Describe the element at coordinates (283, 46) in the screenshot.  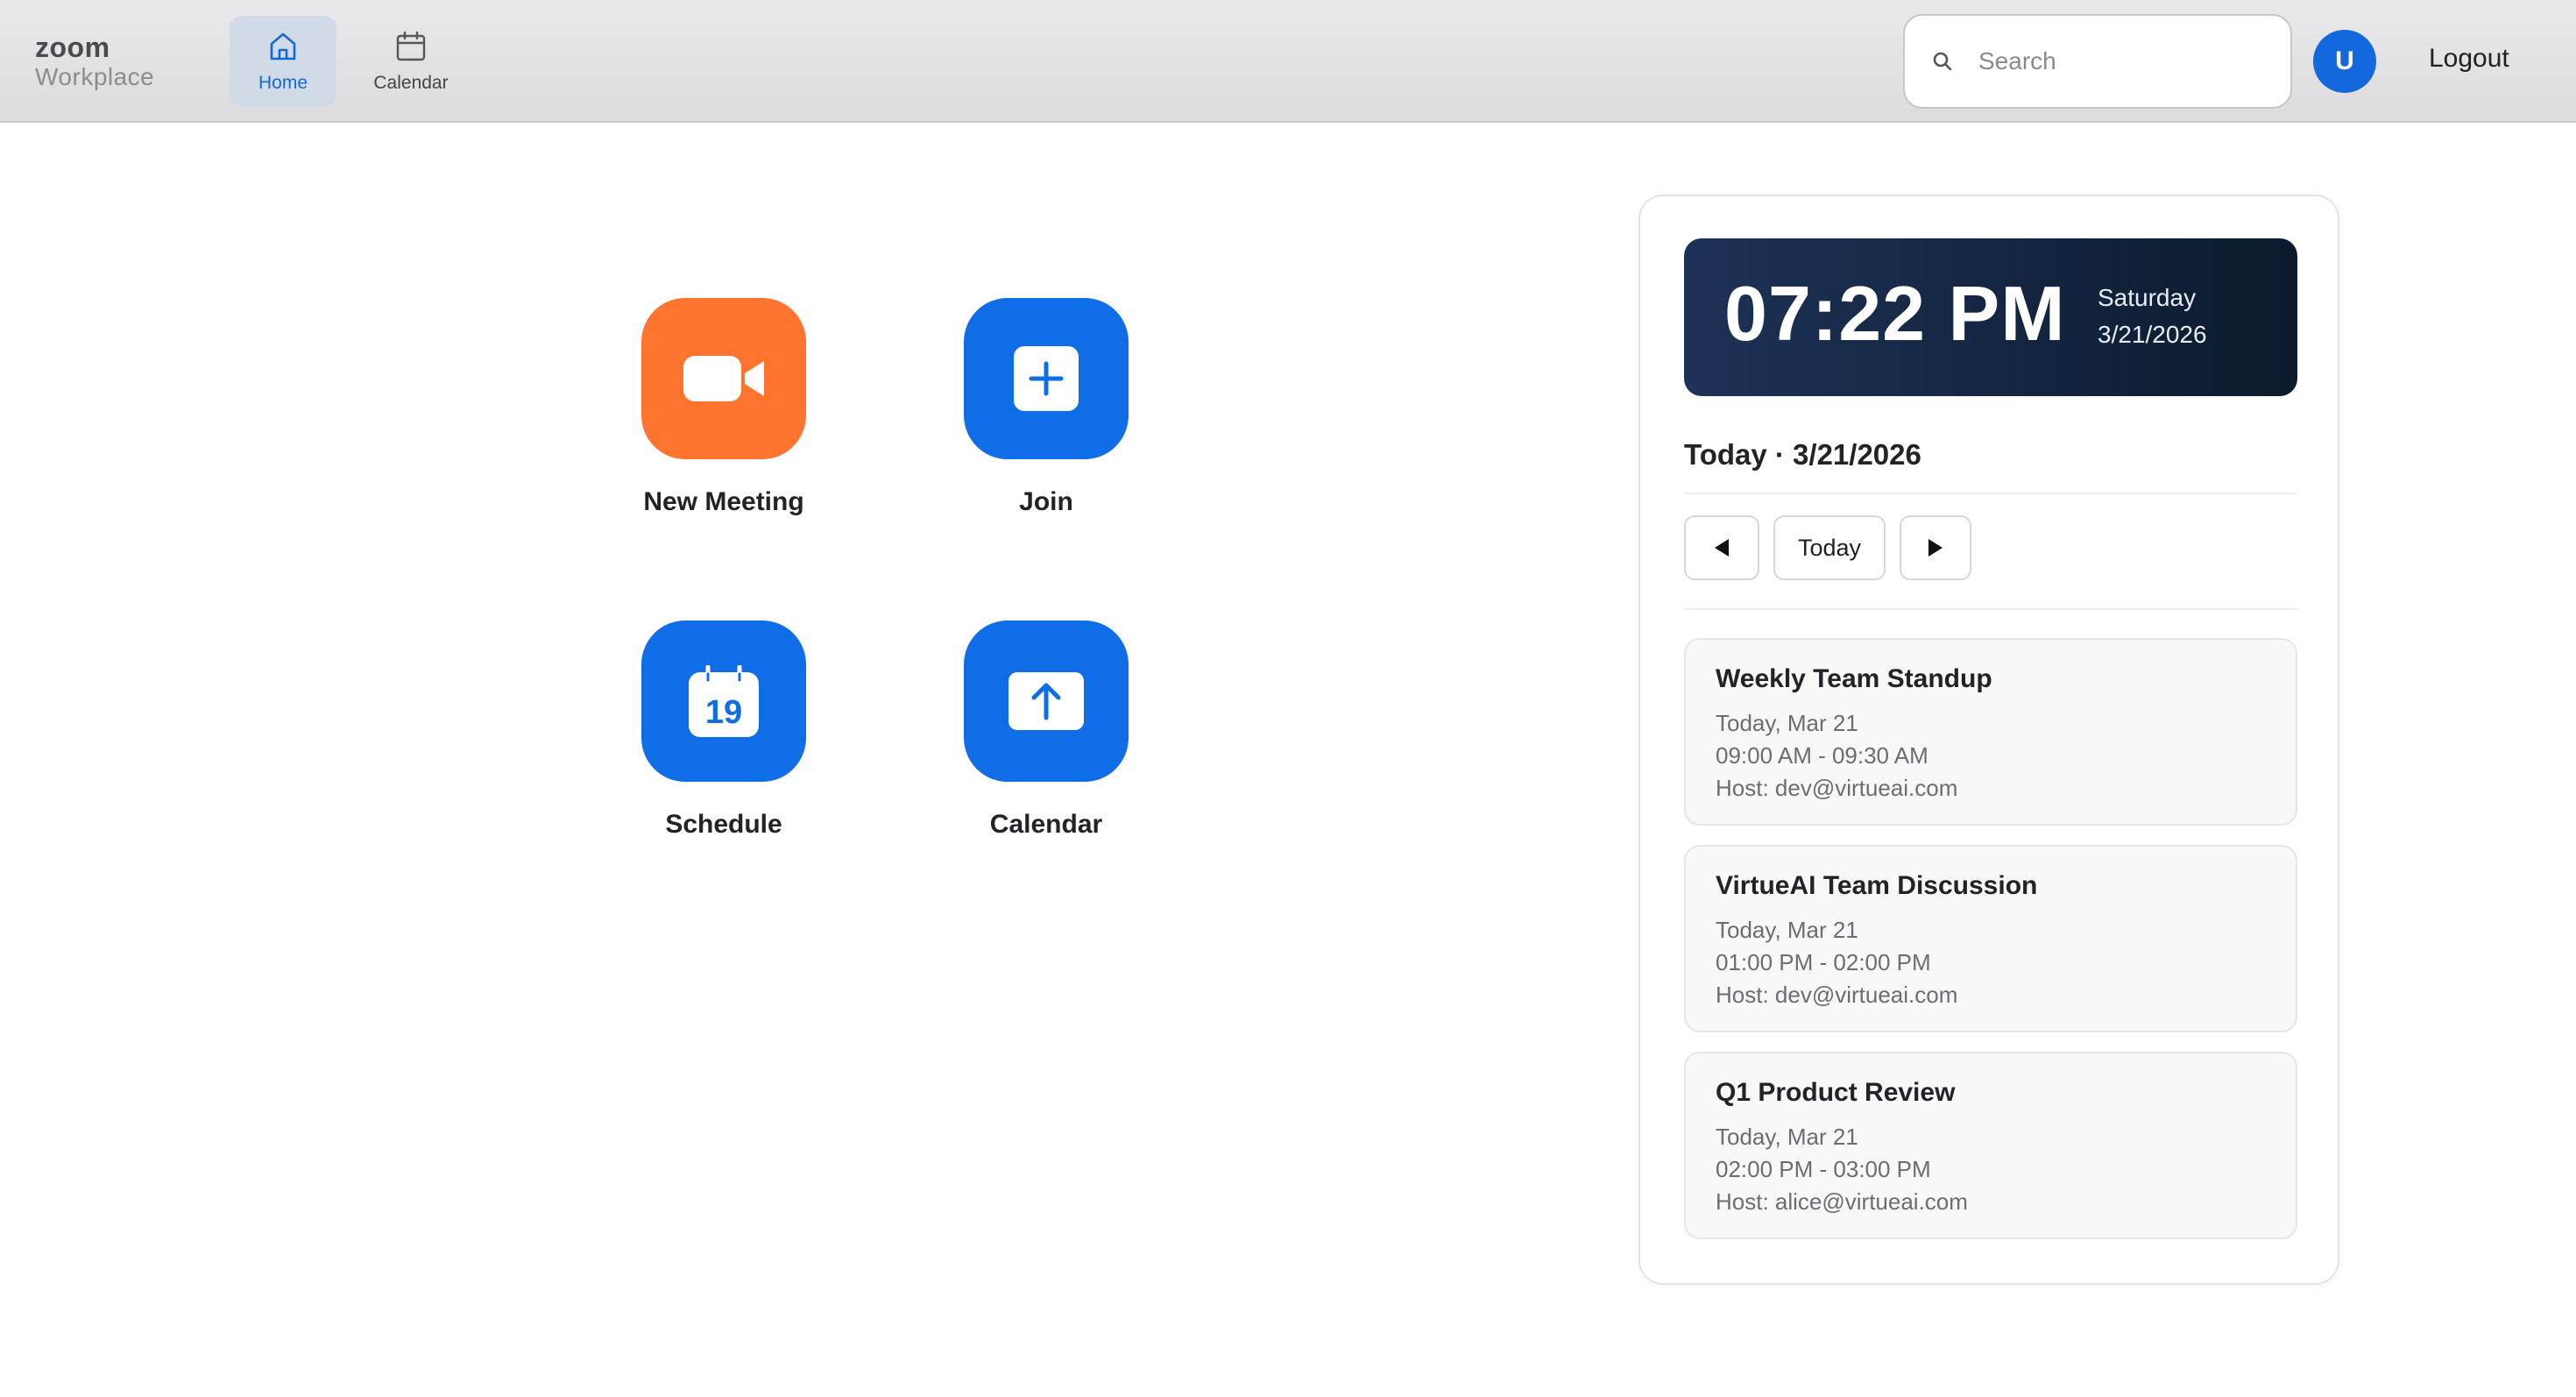
I see `home-icon` at that location.